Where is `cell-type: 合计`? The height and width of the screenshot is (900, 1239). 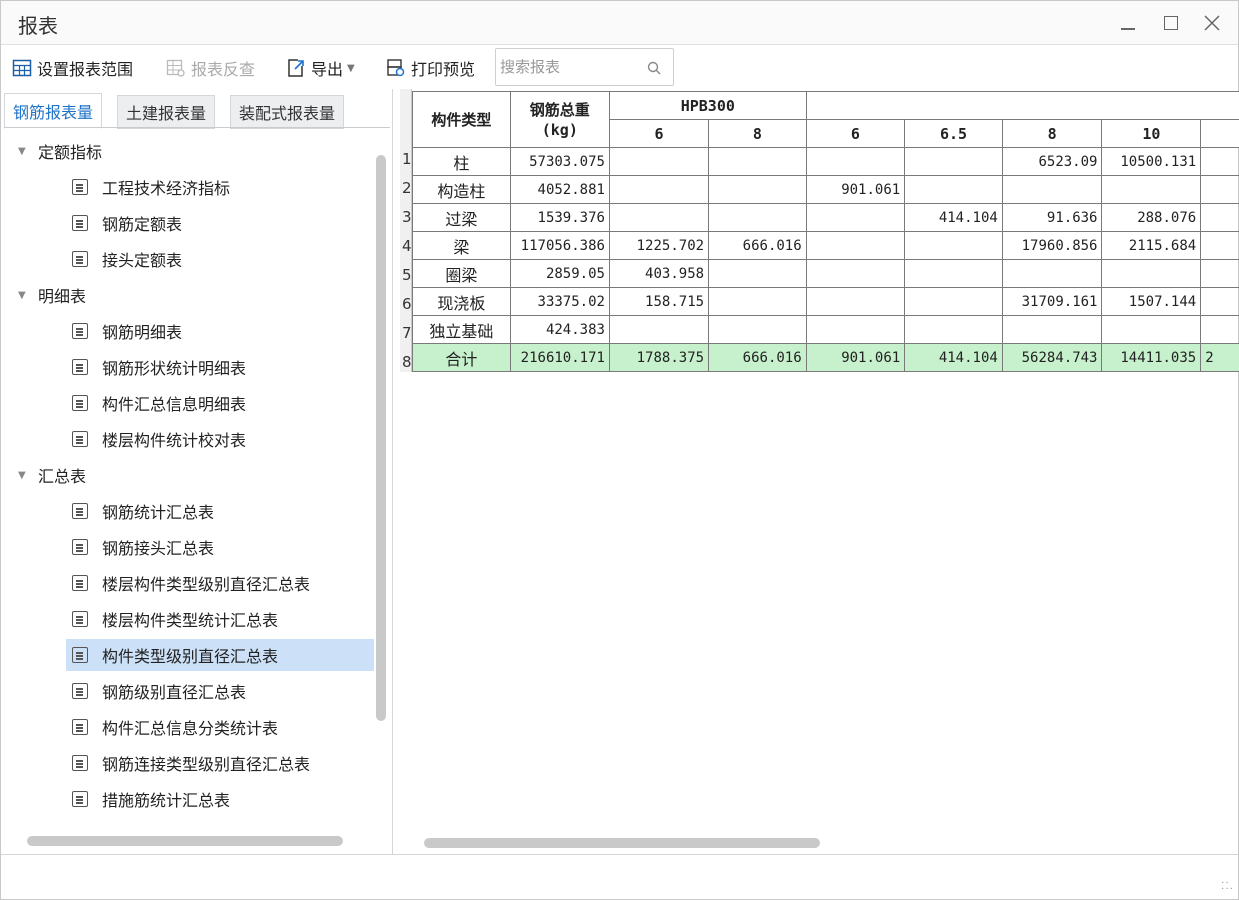
cell-type: 合计 is located at coordinates (461, 357).